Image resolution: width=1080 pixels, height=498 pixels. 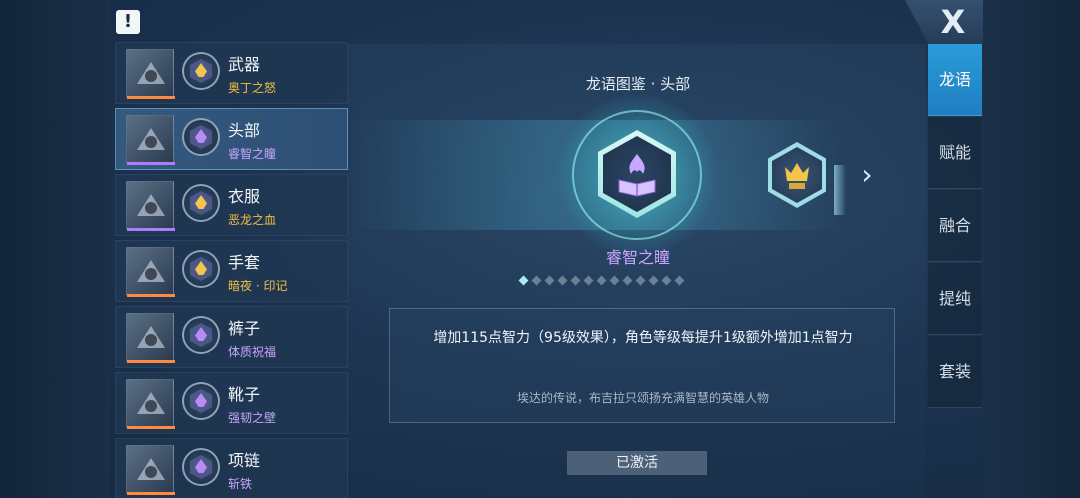 What do you see at coordinates (637, 257) in the screenshot?
I see `rune-name: 睿智之瞳` at bounding box center [637, 257].